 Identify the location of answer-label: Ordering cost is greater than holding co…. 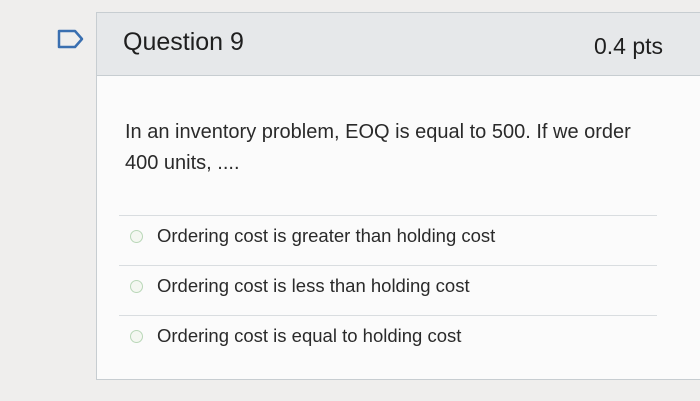
(326, 235).